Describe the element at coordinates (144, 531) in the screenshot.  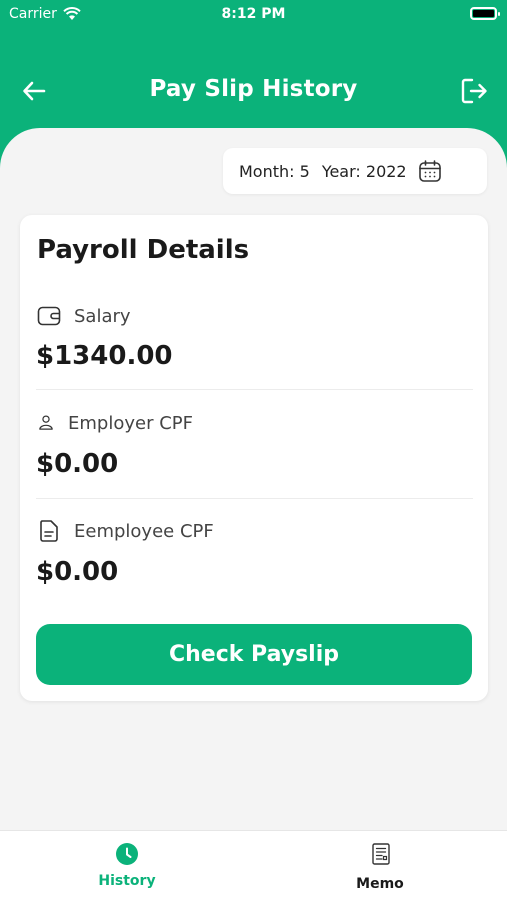
I see `employee-cpf-label: Eemployee CPF` at that location.